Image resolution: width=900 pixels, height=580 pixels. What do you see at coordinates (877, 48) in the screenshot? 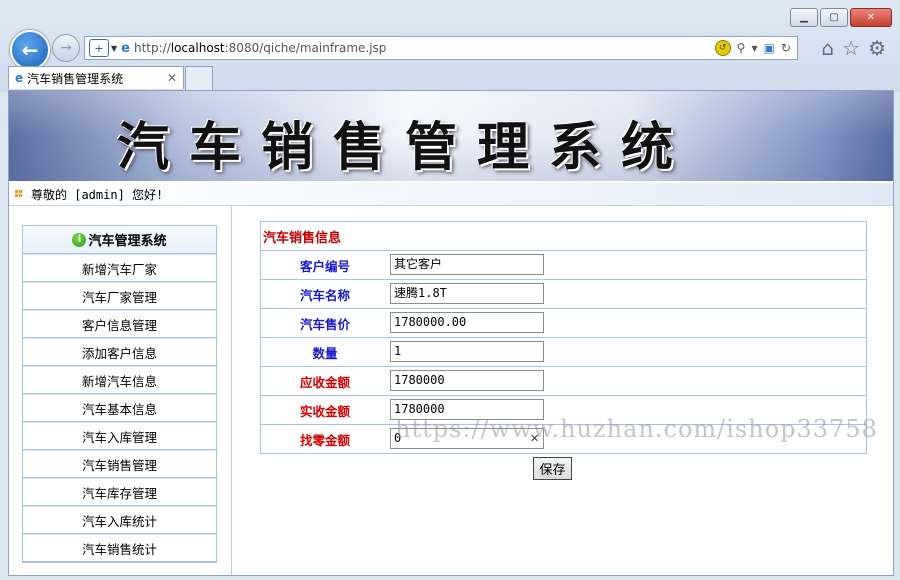
I see `gear-icon: ⚙` at bounding box center [877, 48].